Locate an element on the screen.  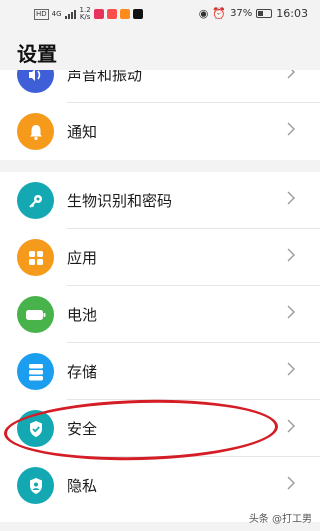
play-app-icon is located at coordinates (124, 14).